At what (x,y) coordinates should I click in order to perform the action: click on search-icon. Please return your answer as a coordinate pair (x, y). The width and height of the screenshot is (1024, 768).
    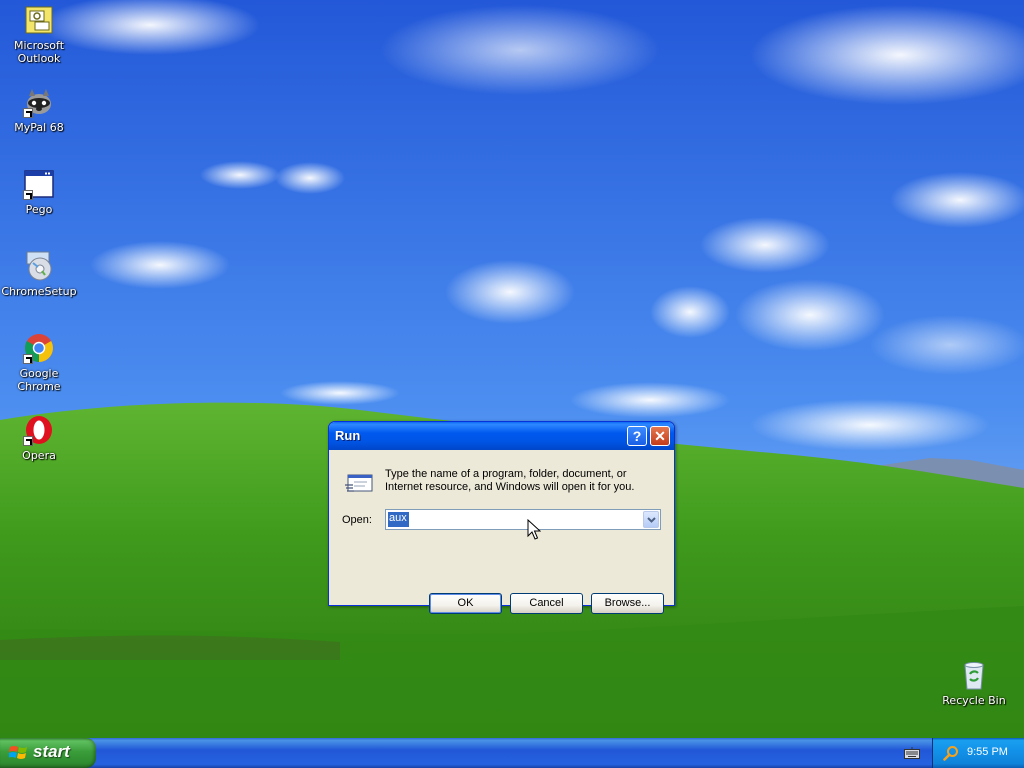
    Looking at the image, I should click on (951, 753).